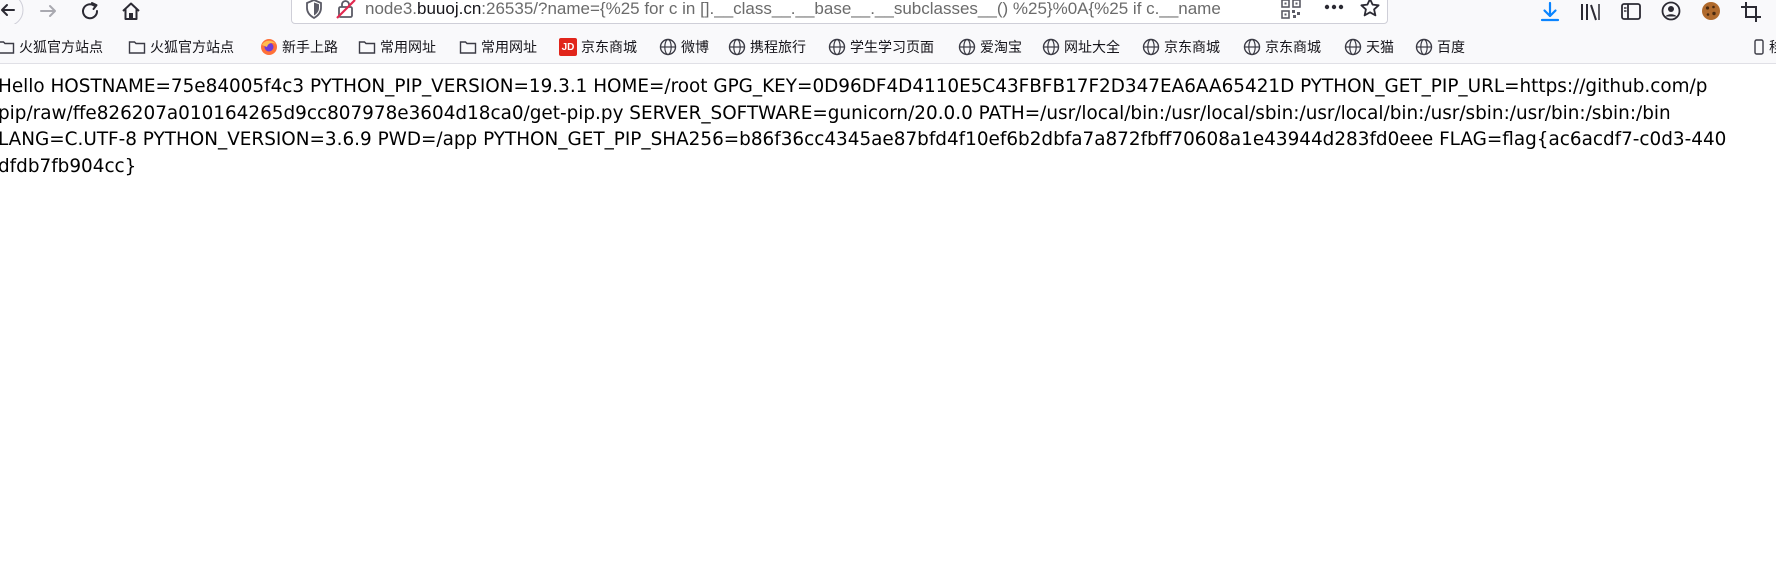  What do you see at coordinates (269, 47) in the screenshot?
I see `firefox-icon` at bounding box center [269, 47].